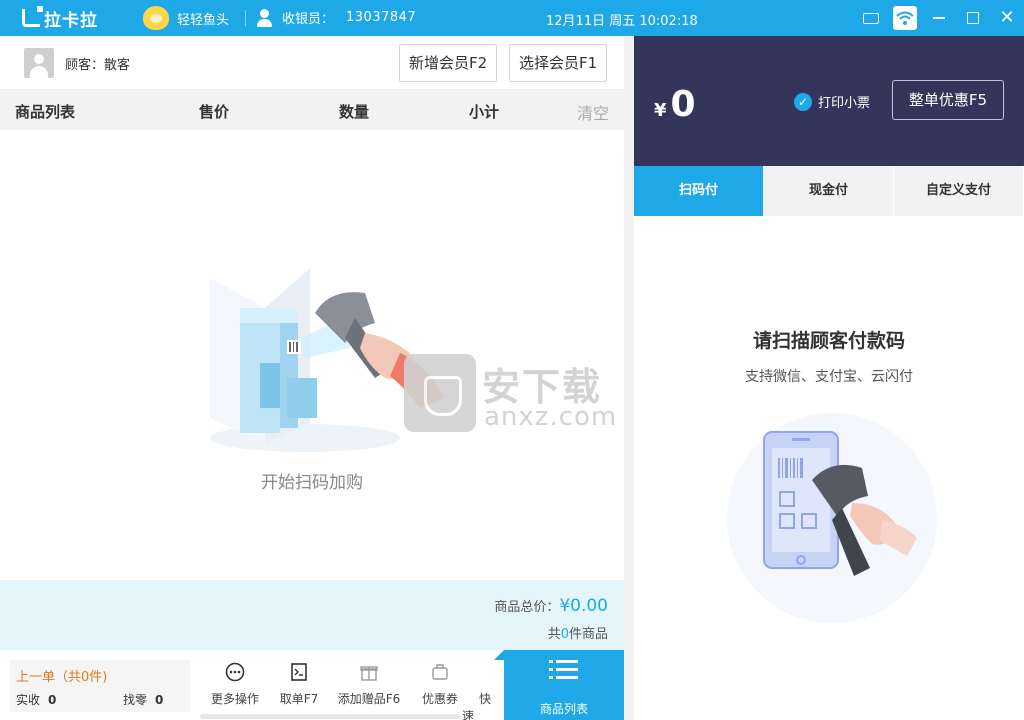  Describe the element at coordinates (440, 672) in the screenshot. I see `coupon-icon` at that location.